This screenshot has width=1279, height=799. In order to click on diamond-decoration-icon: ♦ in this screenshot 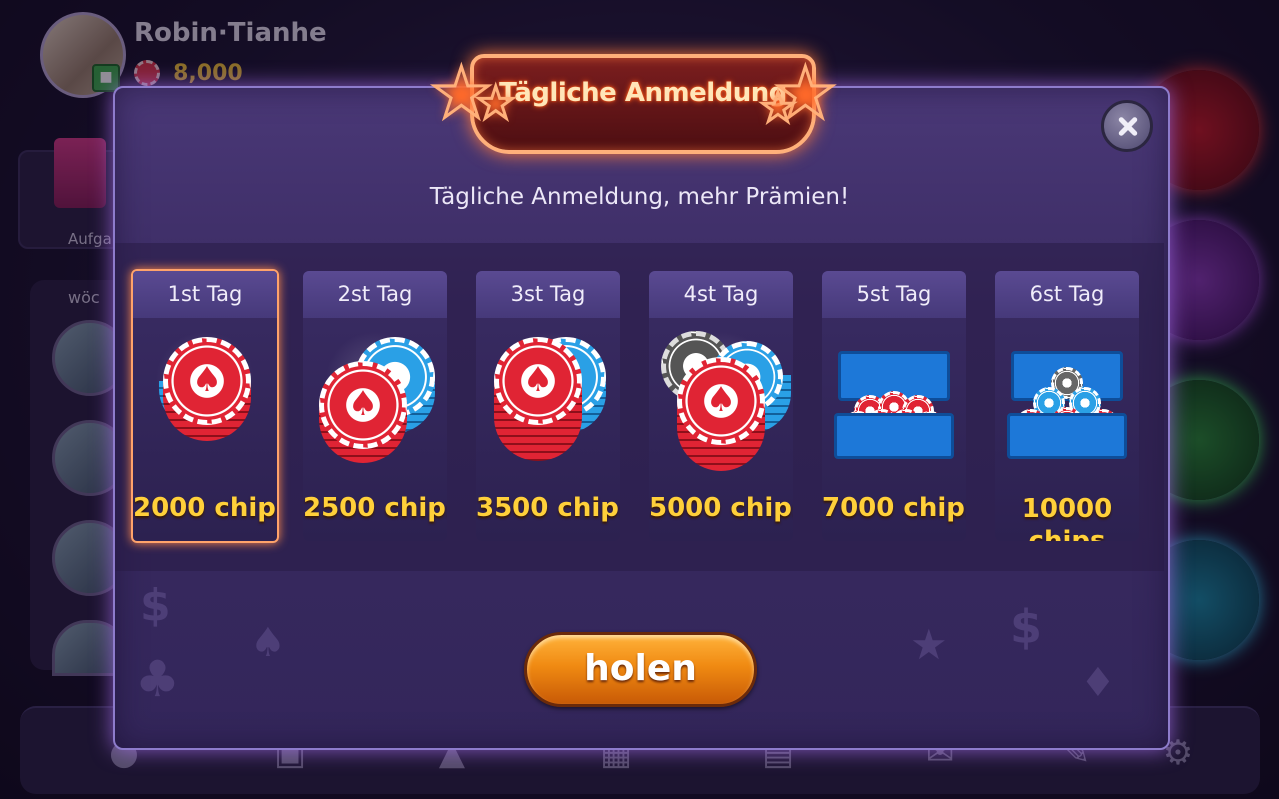, I will do `click(1098, 683)`.